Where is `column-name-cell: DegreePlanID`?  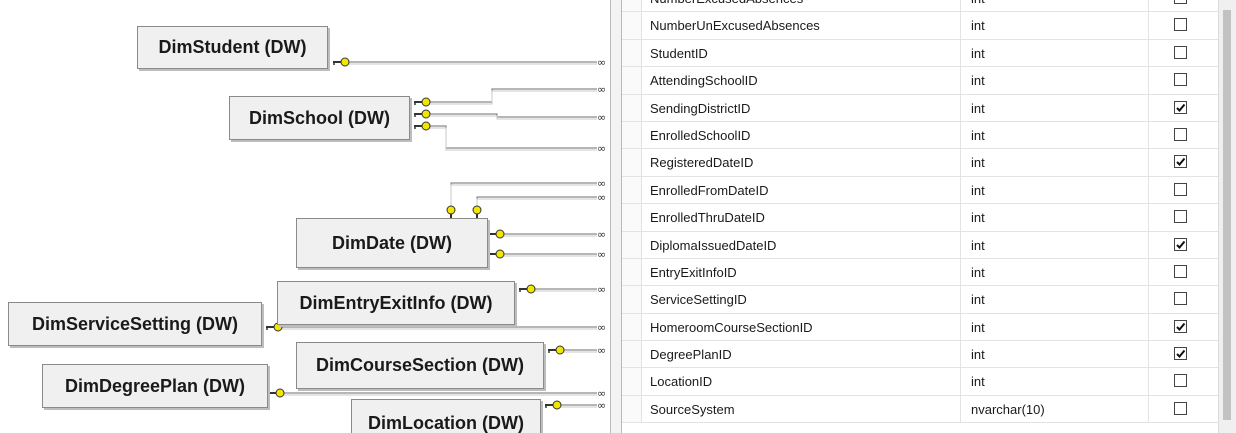
column-name-cell: DegreePlanID is located at coordinates (805, 354).